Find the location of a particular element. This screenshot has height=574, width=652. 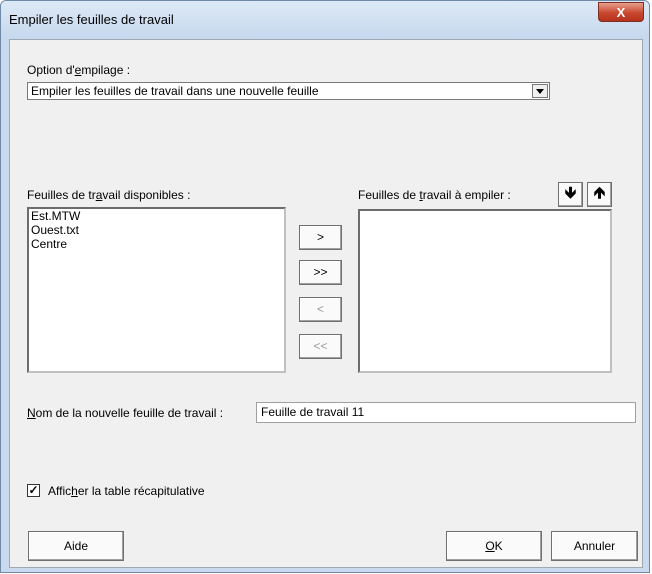

arrow-down-icon: 🡻 is located at coordinates (570, 193).